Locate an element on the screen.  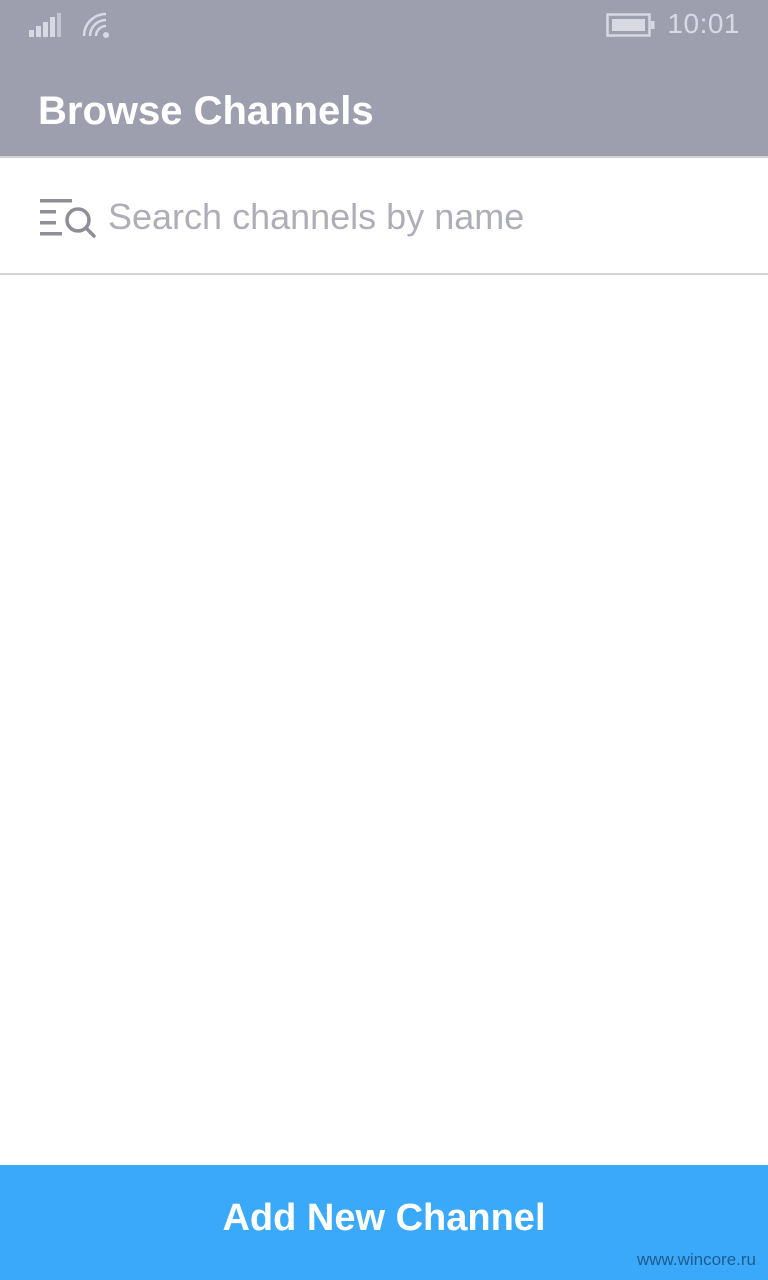
page-title: Browse Channels is located at coordinates (206, 111).